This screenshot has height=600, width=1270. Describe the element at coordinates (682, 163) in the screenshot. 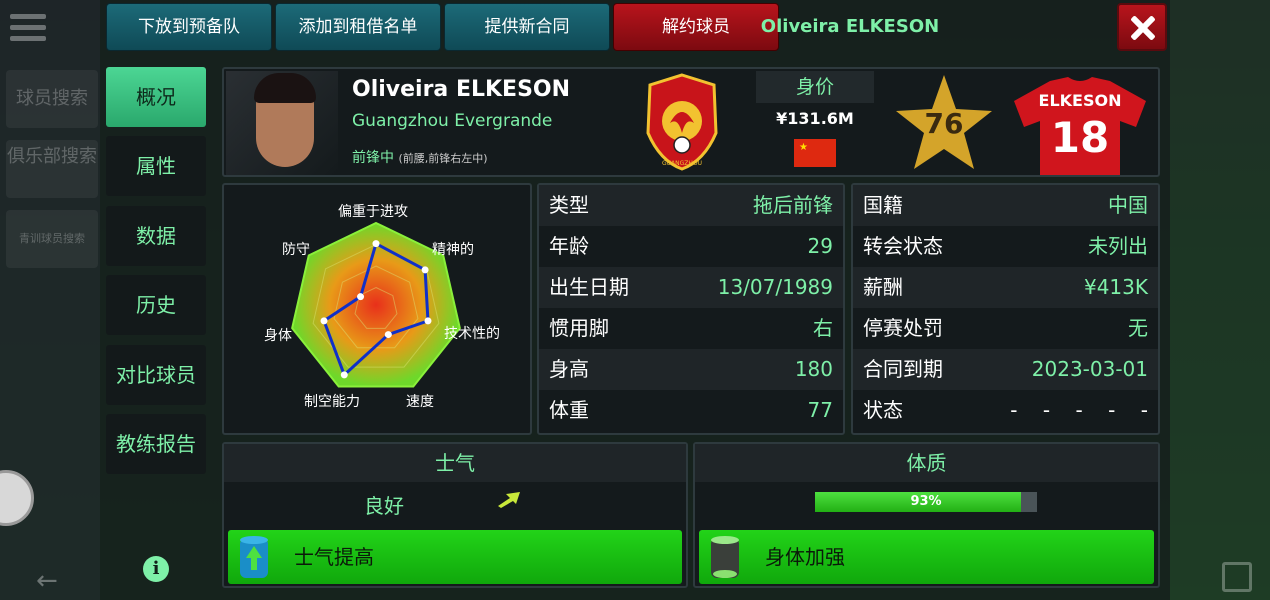

I see `club-crest-text: GUANGZHOU` at that location.